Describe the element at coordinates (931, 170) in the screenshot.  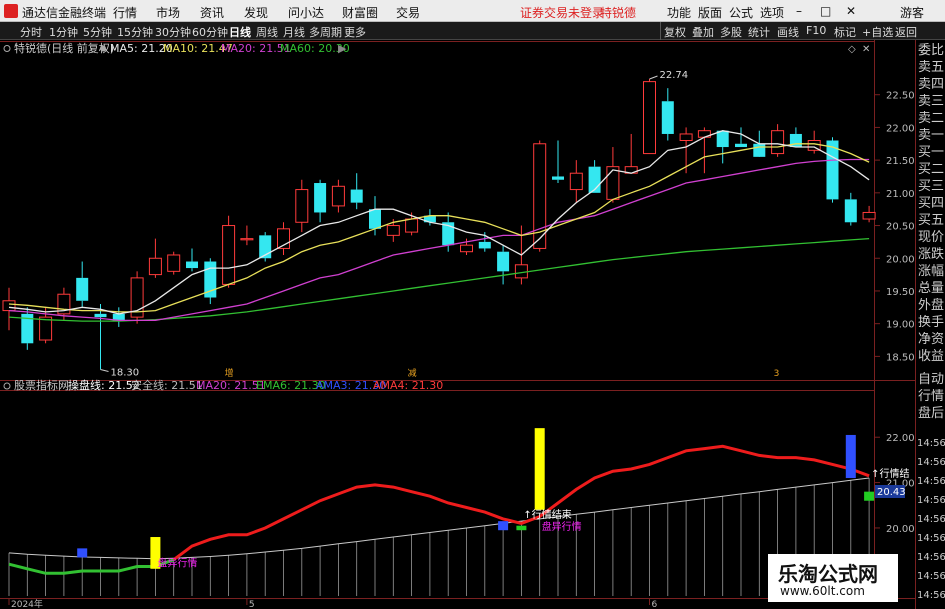
I see `sidebar-item: 买二` at that location.